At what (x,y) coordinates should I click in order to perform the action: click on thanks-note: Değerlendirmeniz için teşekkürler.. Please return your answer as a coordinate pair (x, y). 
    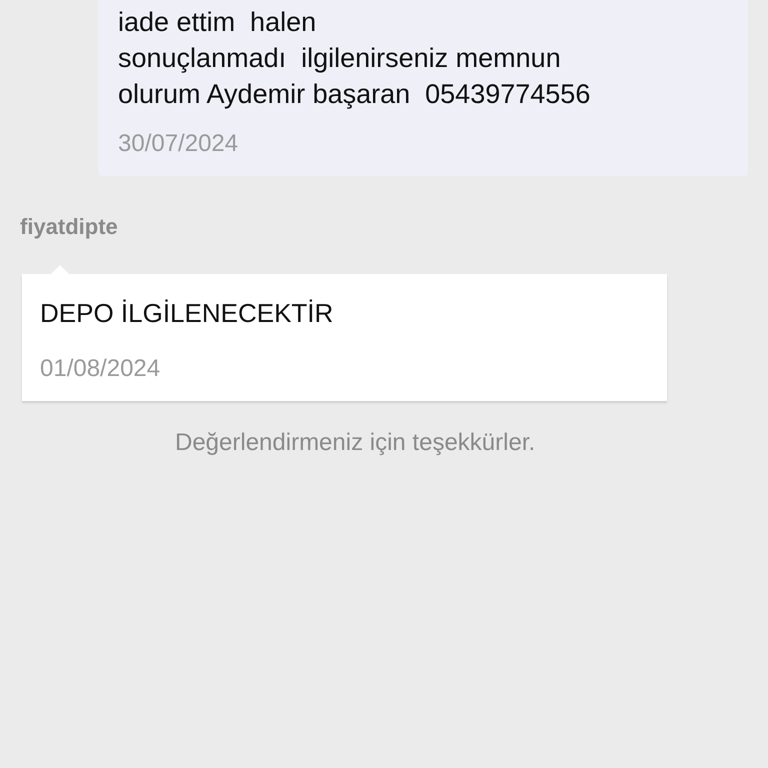
    Looking at the image, I should click on (355, 443).